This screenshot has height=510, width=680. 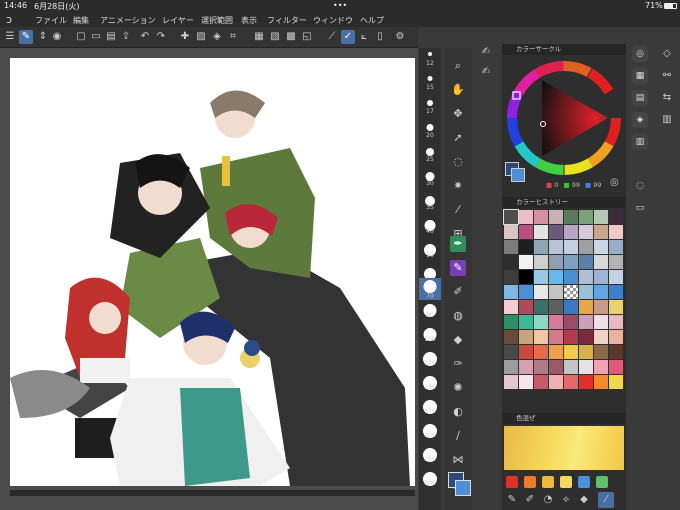 I want to click on panel-approx-color-icon: ◈, so click(x=640, y=120).